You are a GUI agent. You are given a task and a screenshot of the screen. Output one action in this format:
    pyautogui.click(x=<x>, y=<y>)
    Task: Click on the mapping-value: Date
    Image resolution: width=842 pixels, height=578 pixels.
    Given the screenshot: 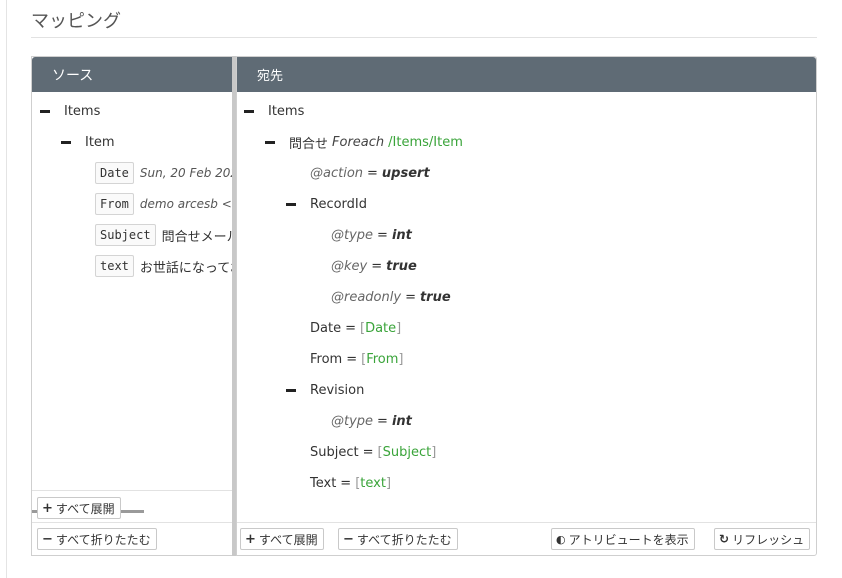 What is the action you would take?
    pyautogui.click(x=380, y=328)
    